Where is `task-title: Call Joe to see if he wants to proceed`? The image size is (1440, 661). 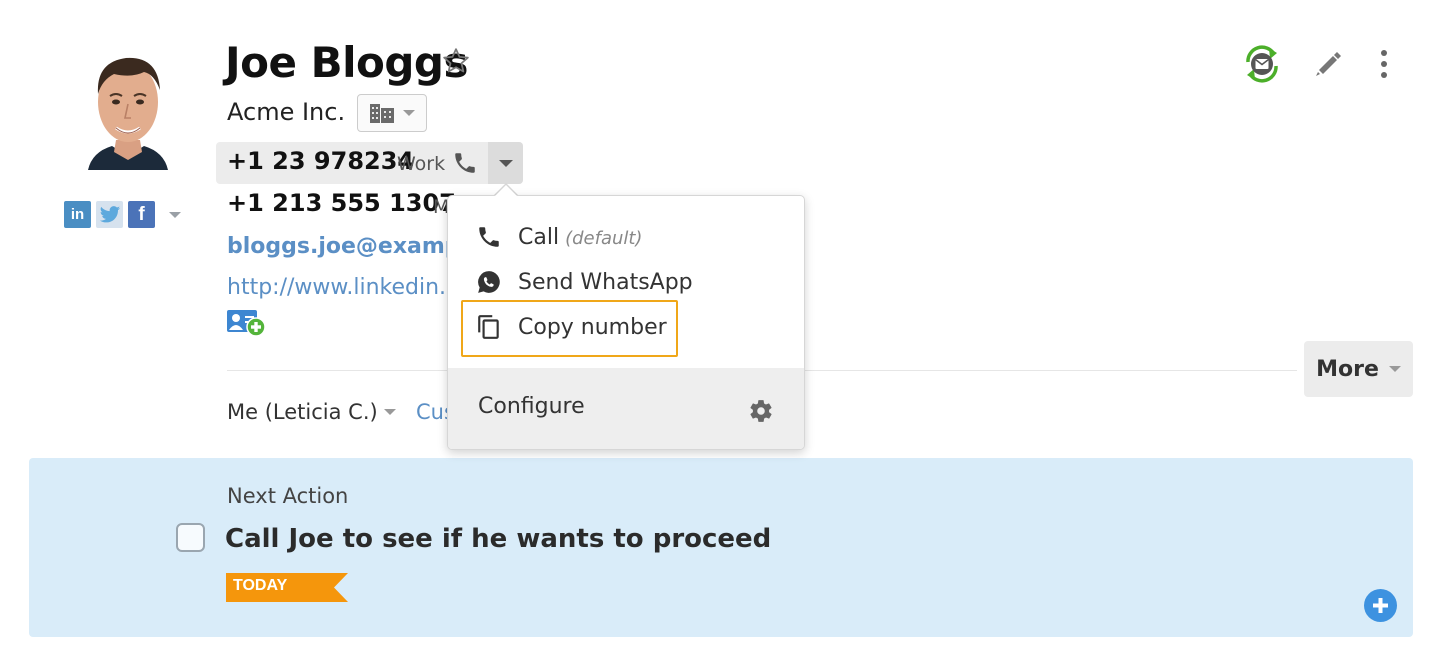
task-title: Call Joe to see if he wants to proceed is located at coordinates (498, 539).